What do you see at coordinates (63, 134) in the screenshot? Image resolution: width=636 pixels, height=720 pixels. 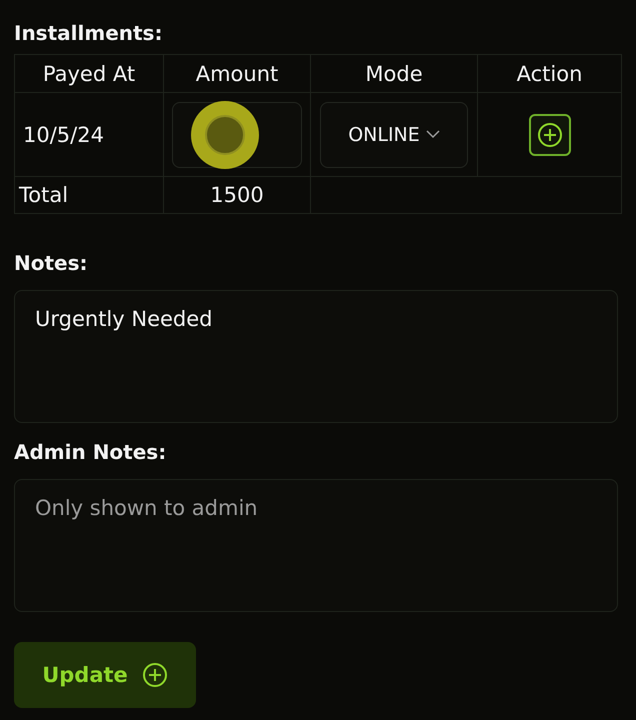 I see `table-cell: 10/5/24` at bounding box center [63, 134].